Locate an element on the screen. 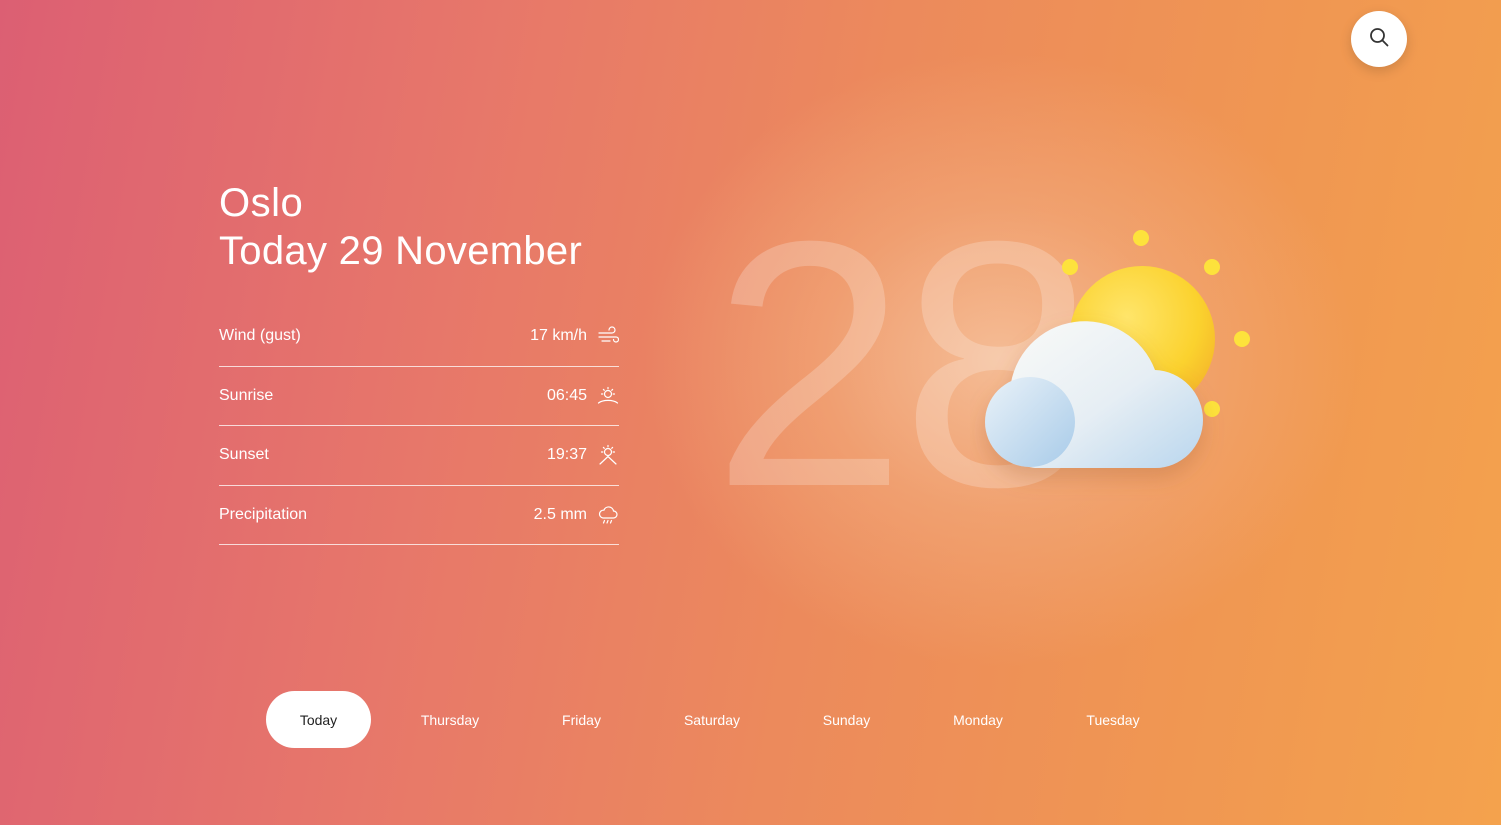 The width and height of the screenshot is (1501, 825). tab-monday: Monday is located at coordinates (978, 719).